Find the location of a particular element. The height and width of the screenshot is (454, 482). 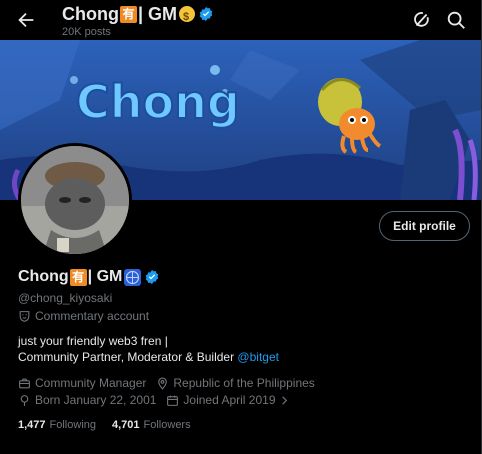

header-name: Chong 有 | GM is located at coordinates (138, 15).